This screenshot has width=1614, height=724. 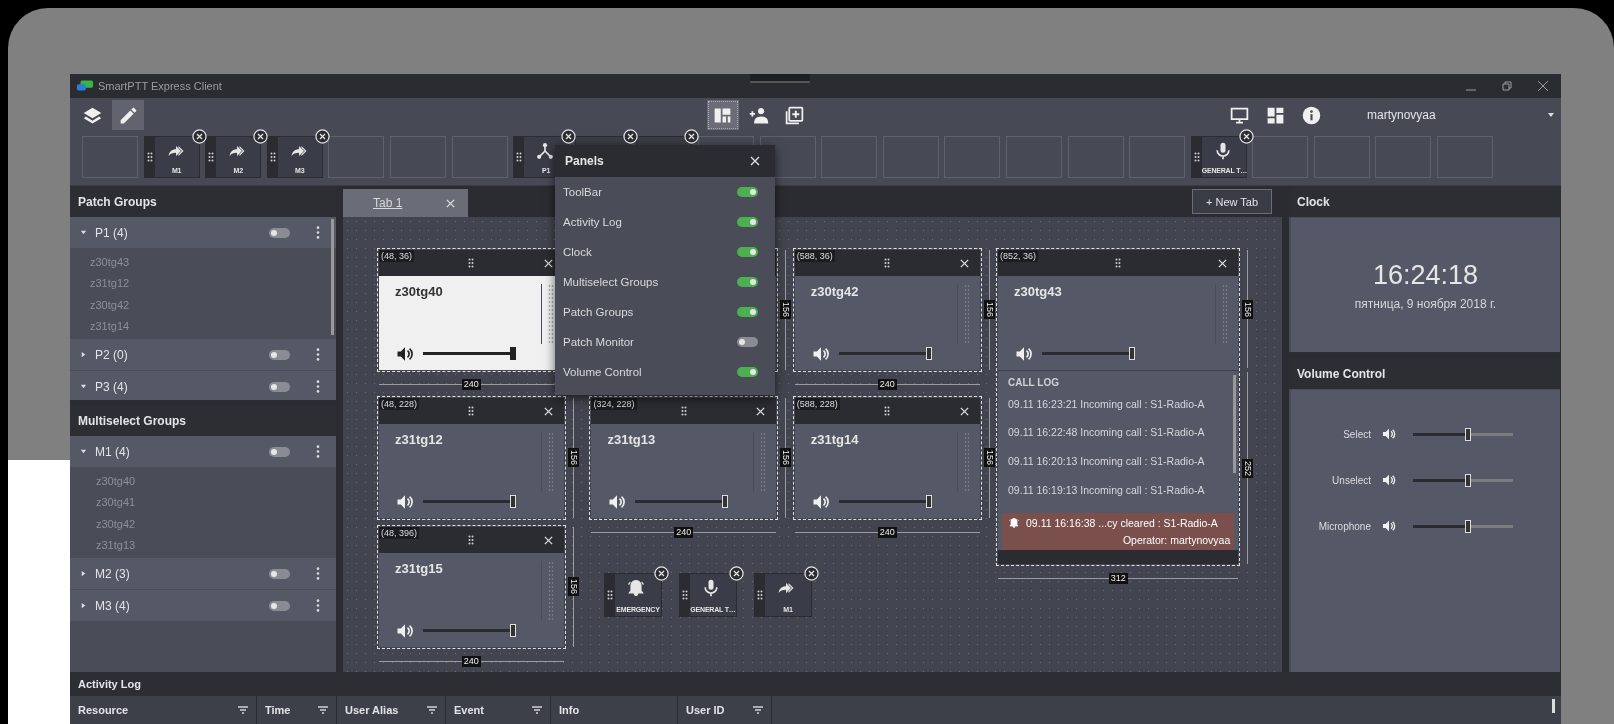 What do you see at coordinates (1176, 541) in the screenshot?
I see `log-detail: Operator: martynovyaa` at bounding box center [1176, 541].